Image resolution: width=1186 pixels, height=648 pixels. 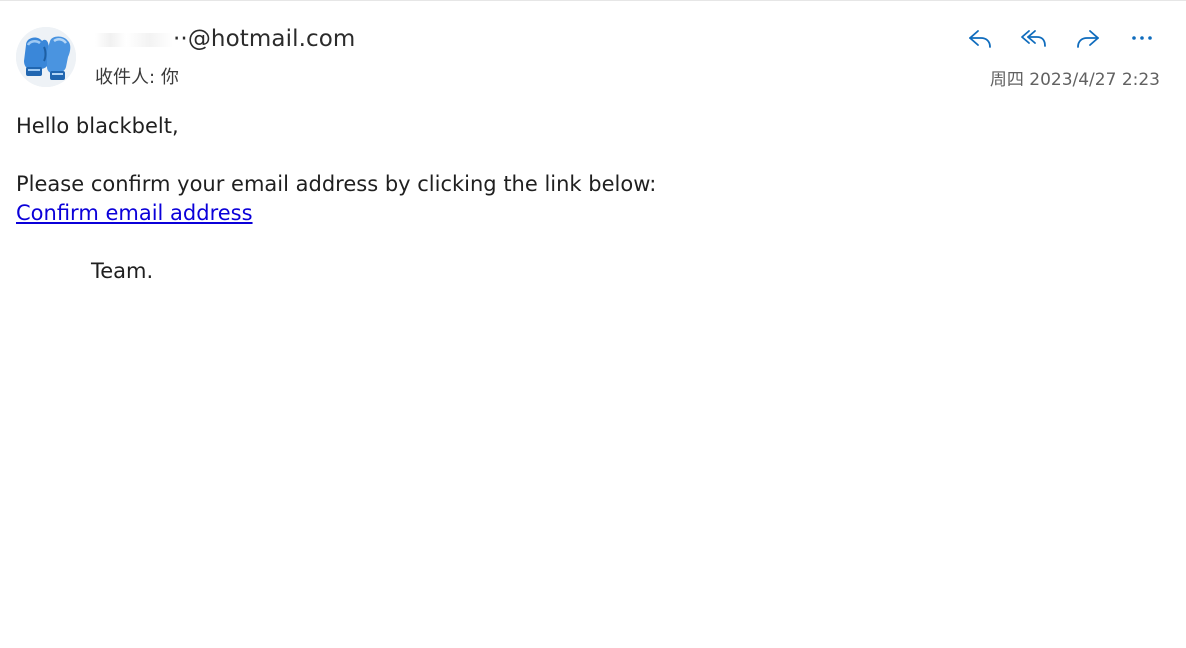 I want to click on redacted-username, so click(x=134, y=39).